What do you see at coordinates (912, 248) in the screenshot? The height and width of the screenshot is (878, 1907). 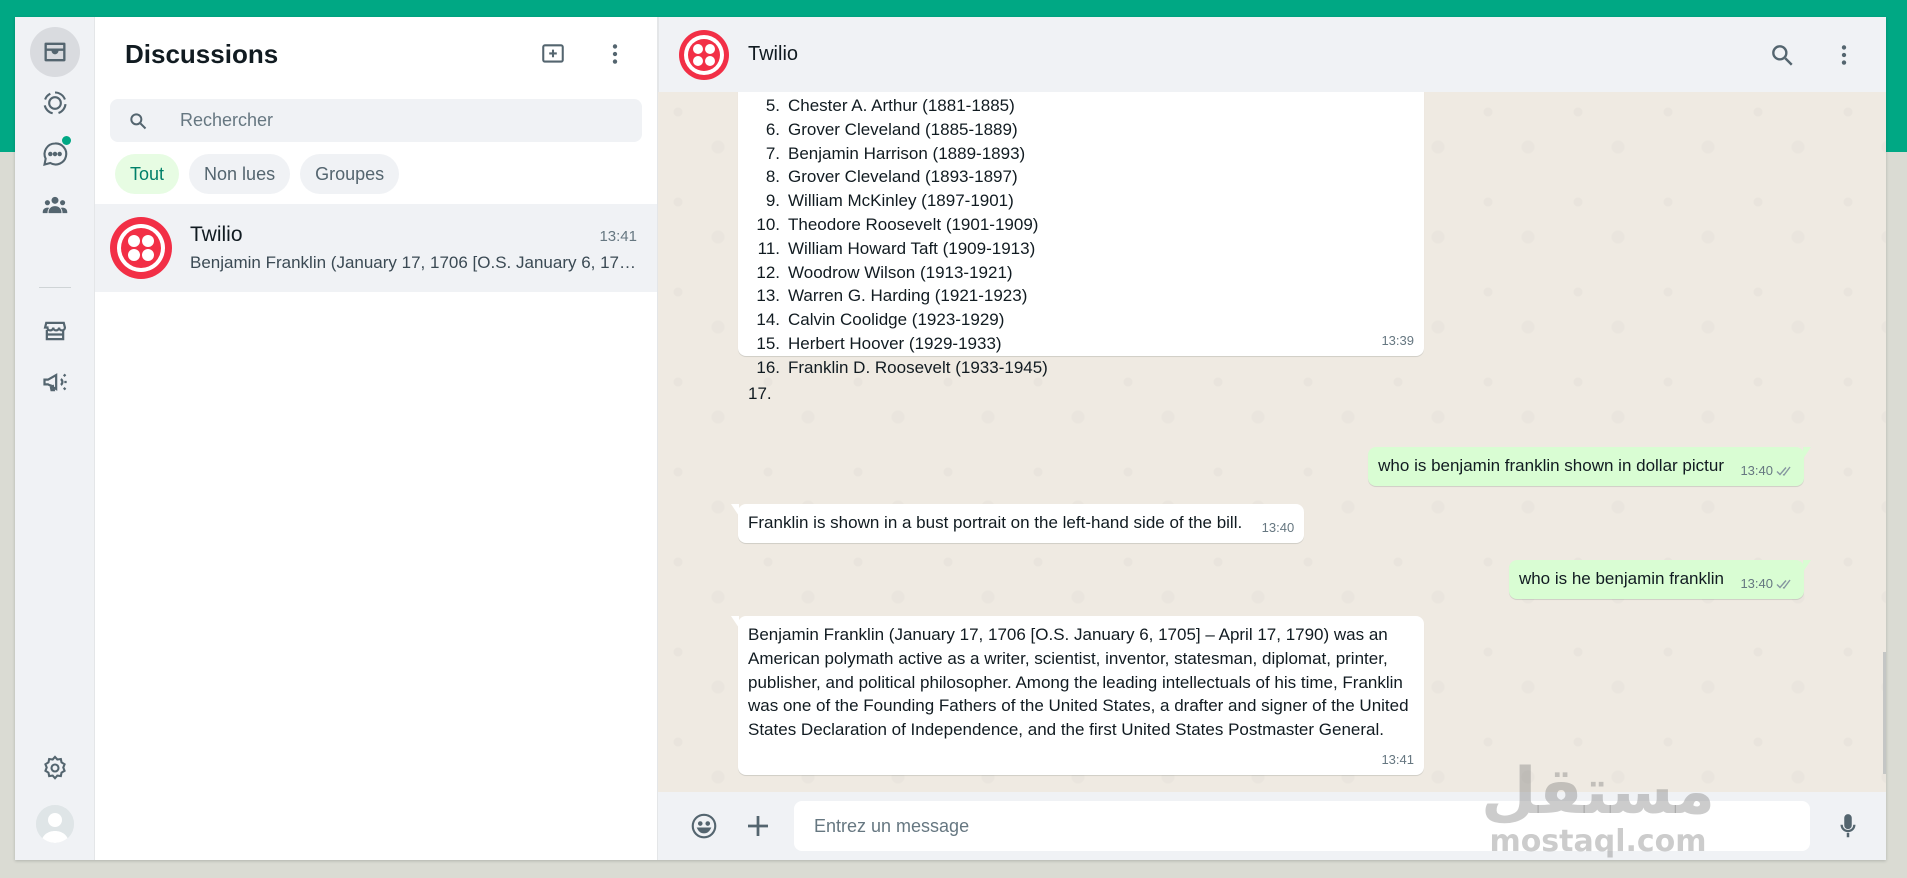 I see `list-item-text: William Howard Taft (1909-1913)` at bounding box center [912, 248].